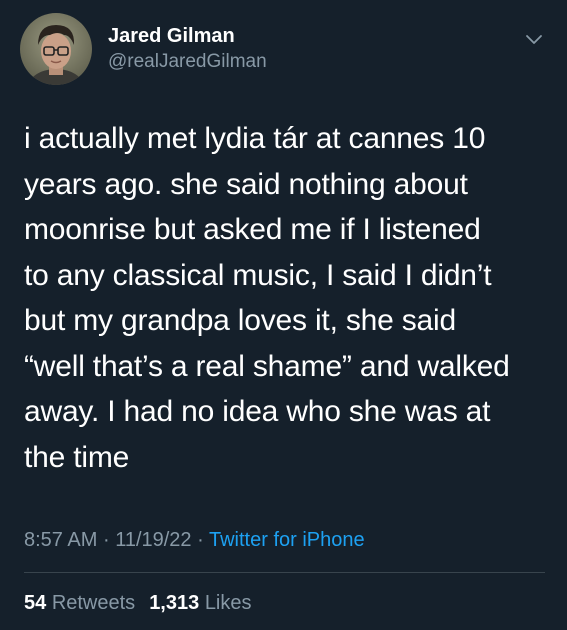 This screenshot has width=567, height=630. Describe the element at coordinates (187, 36) in the screenshot. I see `author-display-name: Jared Gilman` at that location.